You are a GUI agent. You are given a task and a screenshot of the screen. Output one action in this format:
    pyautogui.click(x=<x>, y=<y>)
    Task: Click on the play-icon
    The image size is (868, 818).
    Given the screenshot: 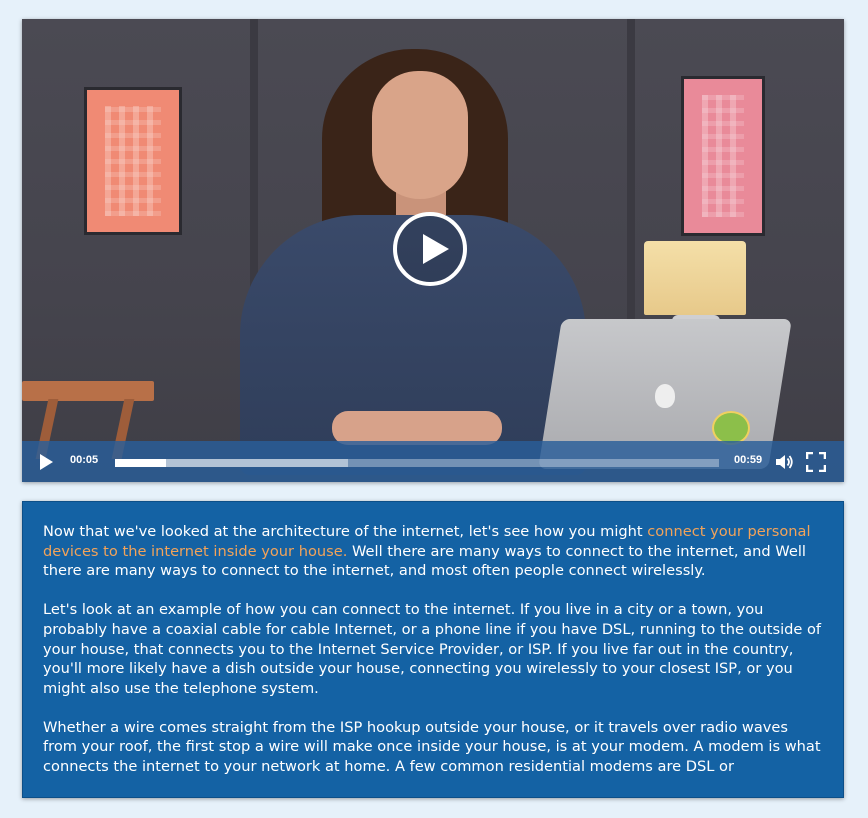 What is the action you would take?
    pyautogui.click(x=46, y=462)
    